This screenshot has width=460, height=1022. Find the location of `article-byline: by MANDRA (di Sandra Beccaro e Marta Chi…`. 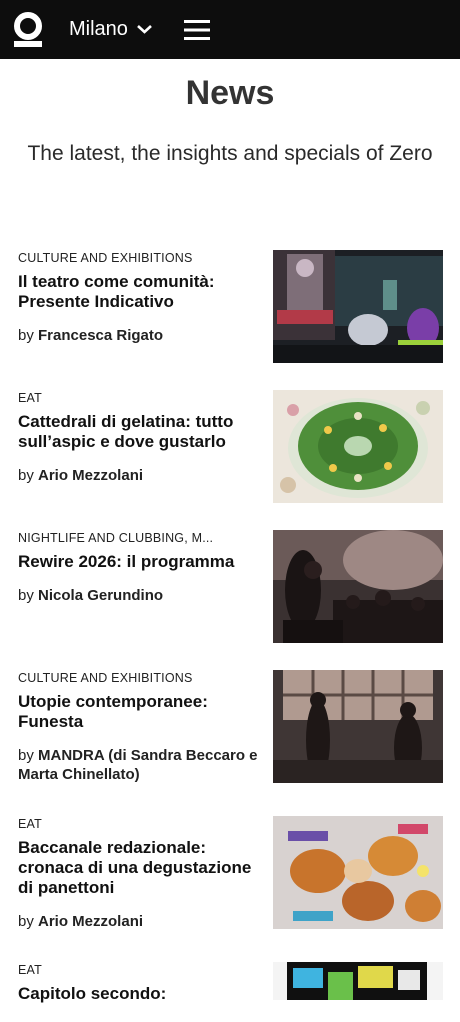

article-byline: by MANDRA (di Sandra Beccaro e Marta Chi… is located at coordinates (140, 765).